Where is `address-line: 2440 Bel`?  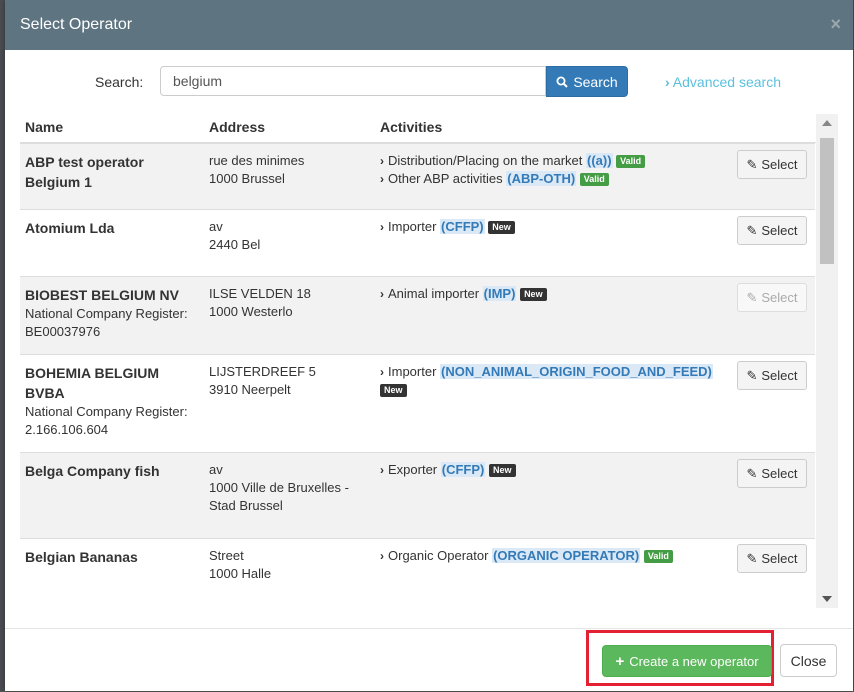 address-line: 2440 Bel is located at coordinates (235, 244).